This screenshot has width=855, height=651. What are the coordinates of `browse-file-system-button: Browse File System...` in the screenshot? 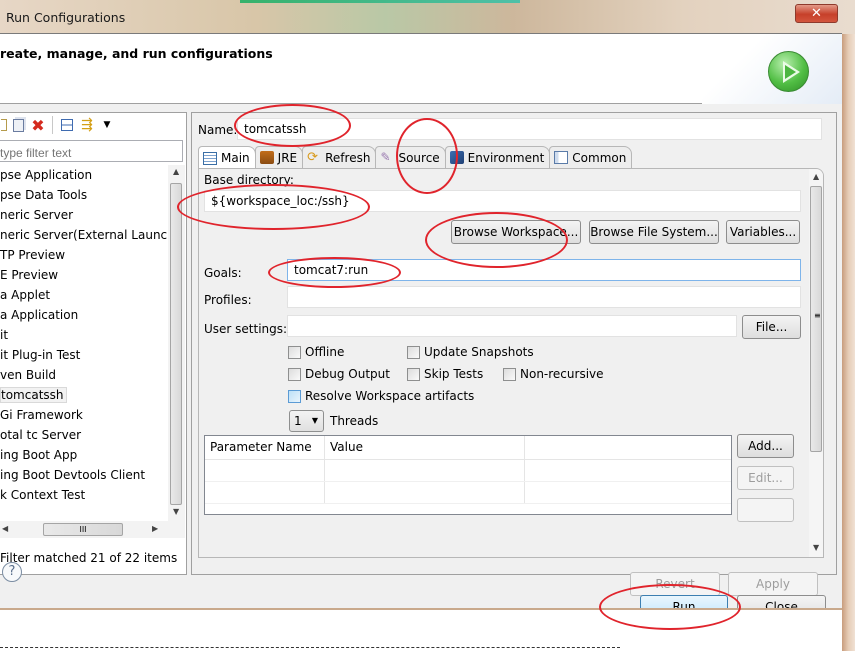 It's located at (654, 232).